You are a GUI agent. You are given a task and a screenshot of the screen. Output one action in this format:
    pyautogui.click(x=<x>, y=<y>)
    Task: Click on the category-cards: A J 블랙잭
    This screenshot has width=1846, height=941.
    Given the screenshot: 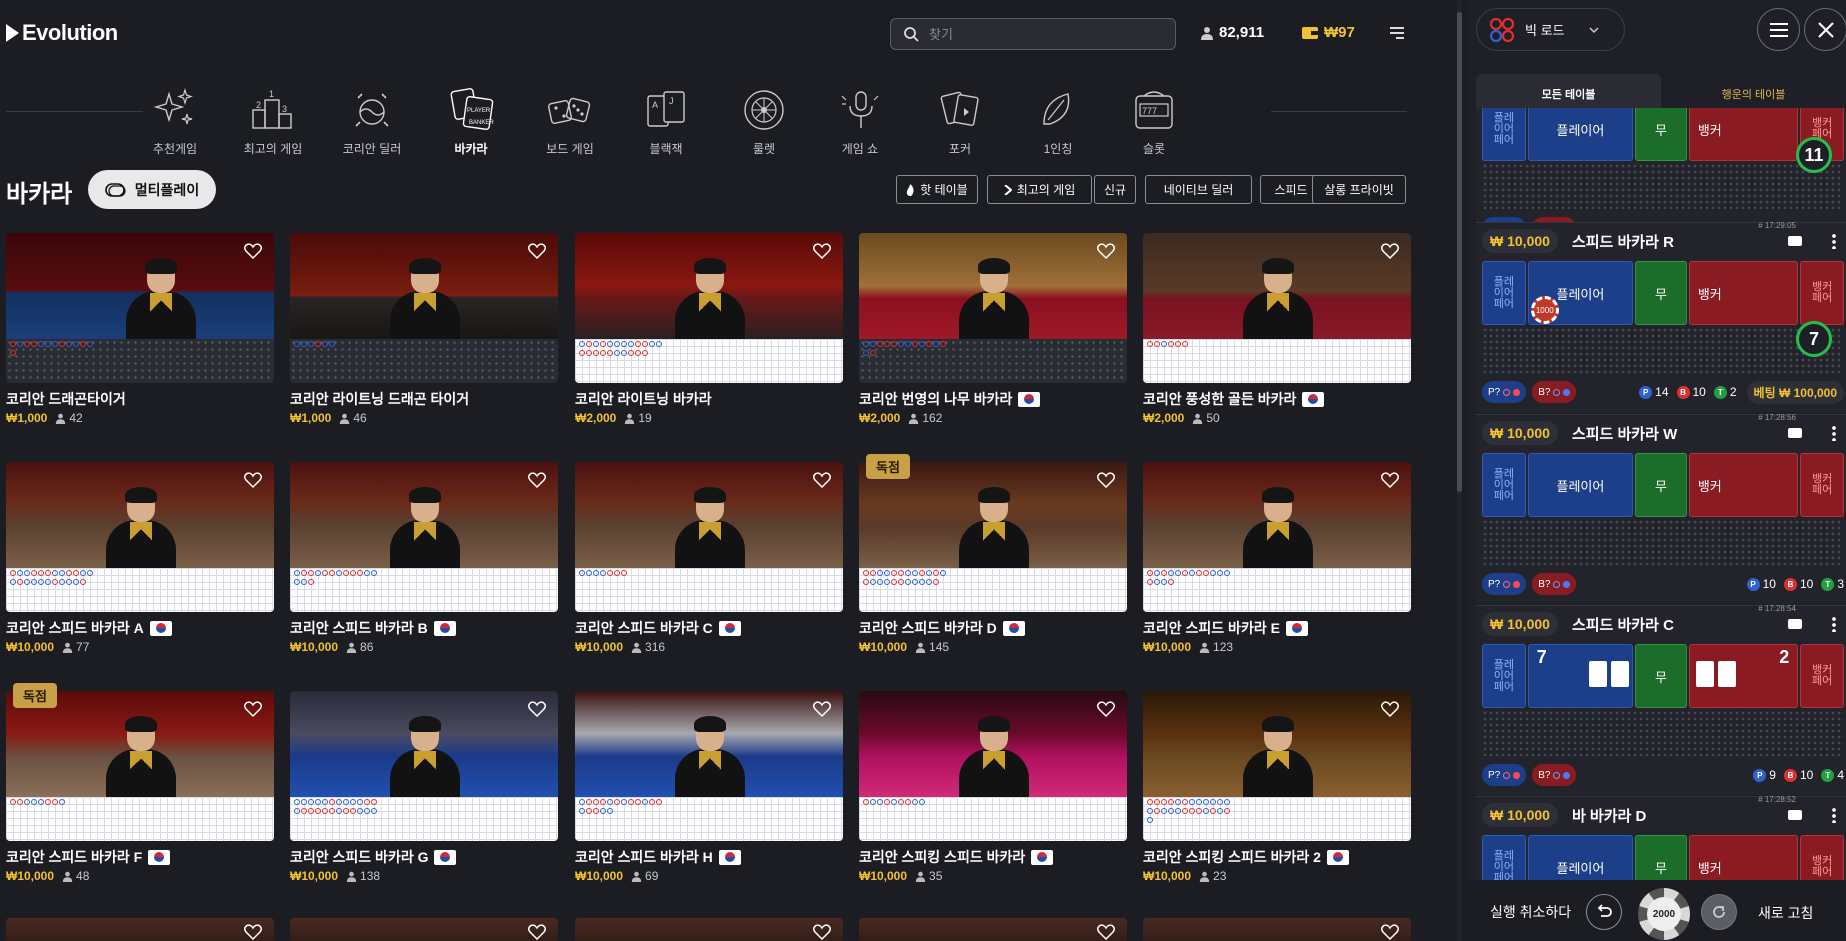 What is the action you would take?
    pyautogui.click(x=666, y=121)
    